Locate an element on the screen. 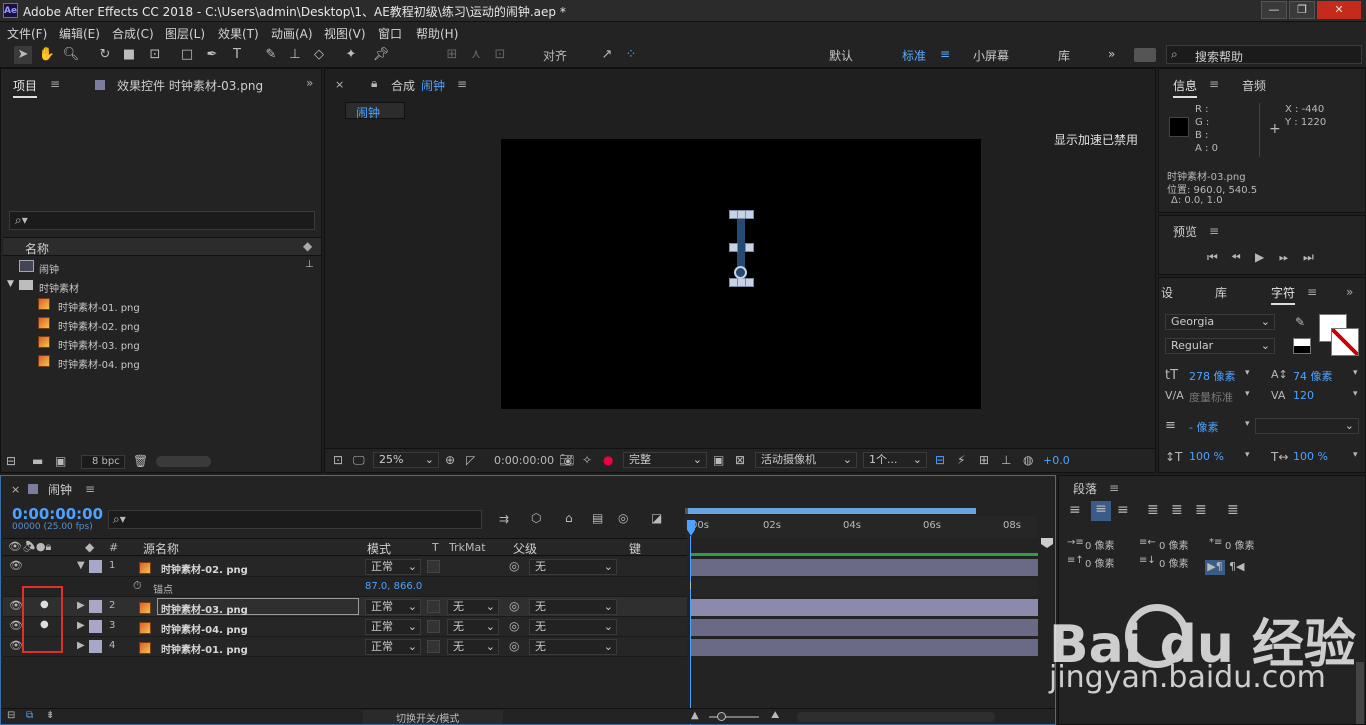 The width and height of the screenshot is (1366, 725). project-panel-menu-icon: ≡ is located at coordinates (55, 84).